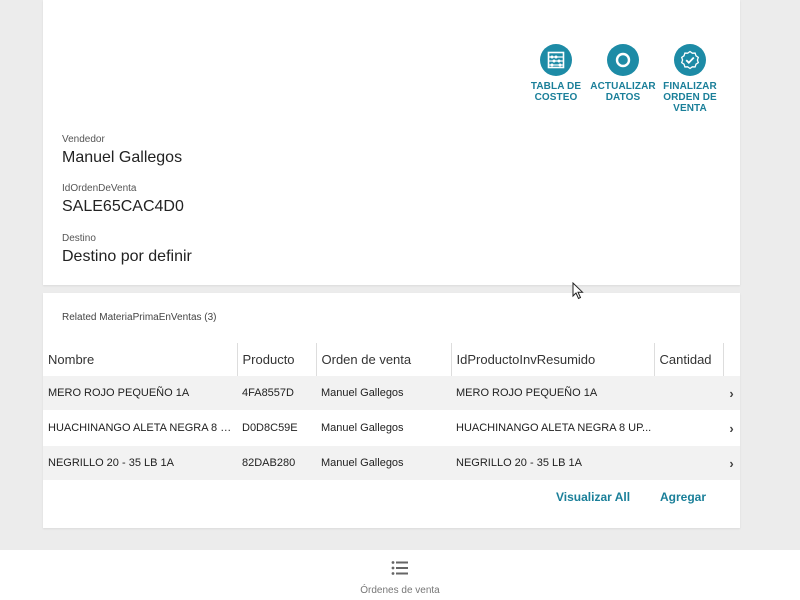 The height and width of the screenshot is (600, 800). What do you see at coordinates (140, 462) in the screenshot?
I see `cell-nombre: NEGRILLO 20 - 35 LB 1A` at bounding box center [140, 462].